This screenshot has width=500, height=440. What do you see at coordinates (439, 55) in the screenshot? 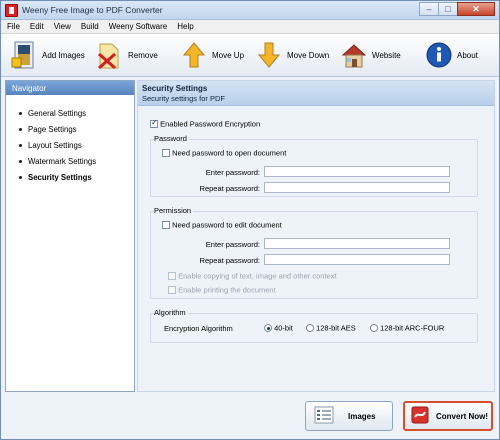
I see `info-icon` at bounding box center [439, 55].